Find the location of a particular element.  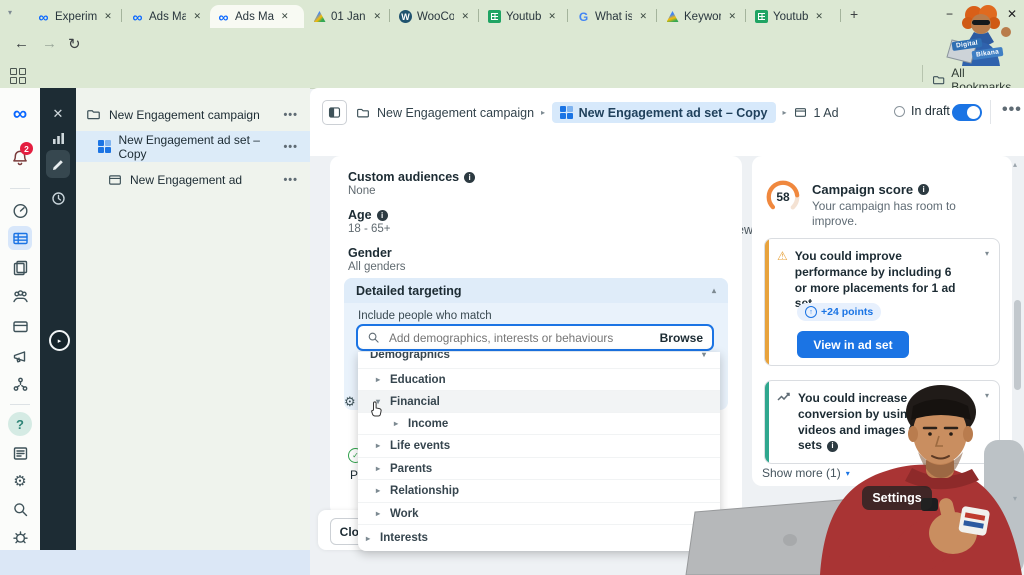

tree-item-campaign: New Engagement campaign ••• is located at coordinates (193, 114).